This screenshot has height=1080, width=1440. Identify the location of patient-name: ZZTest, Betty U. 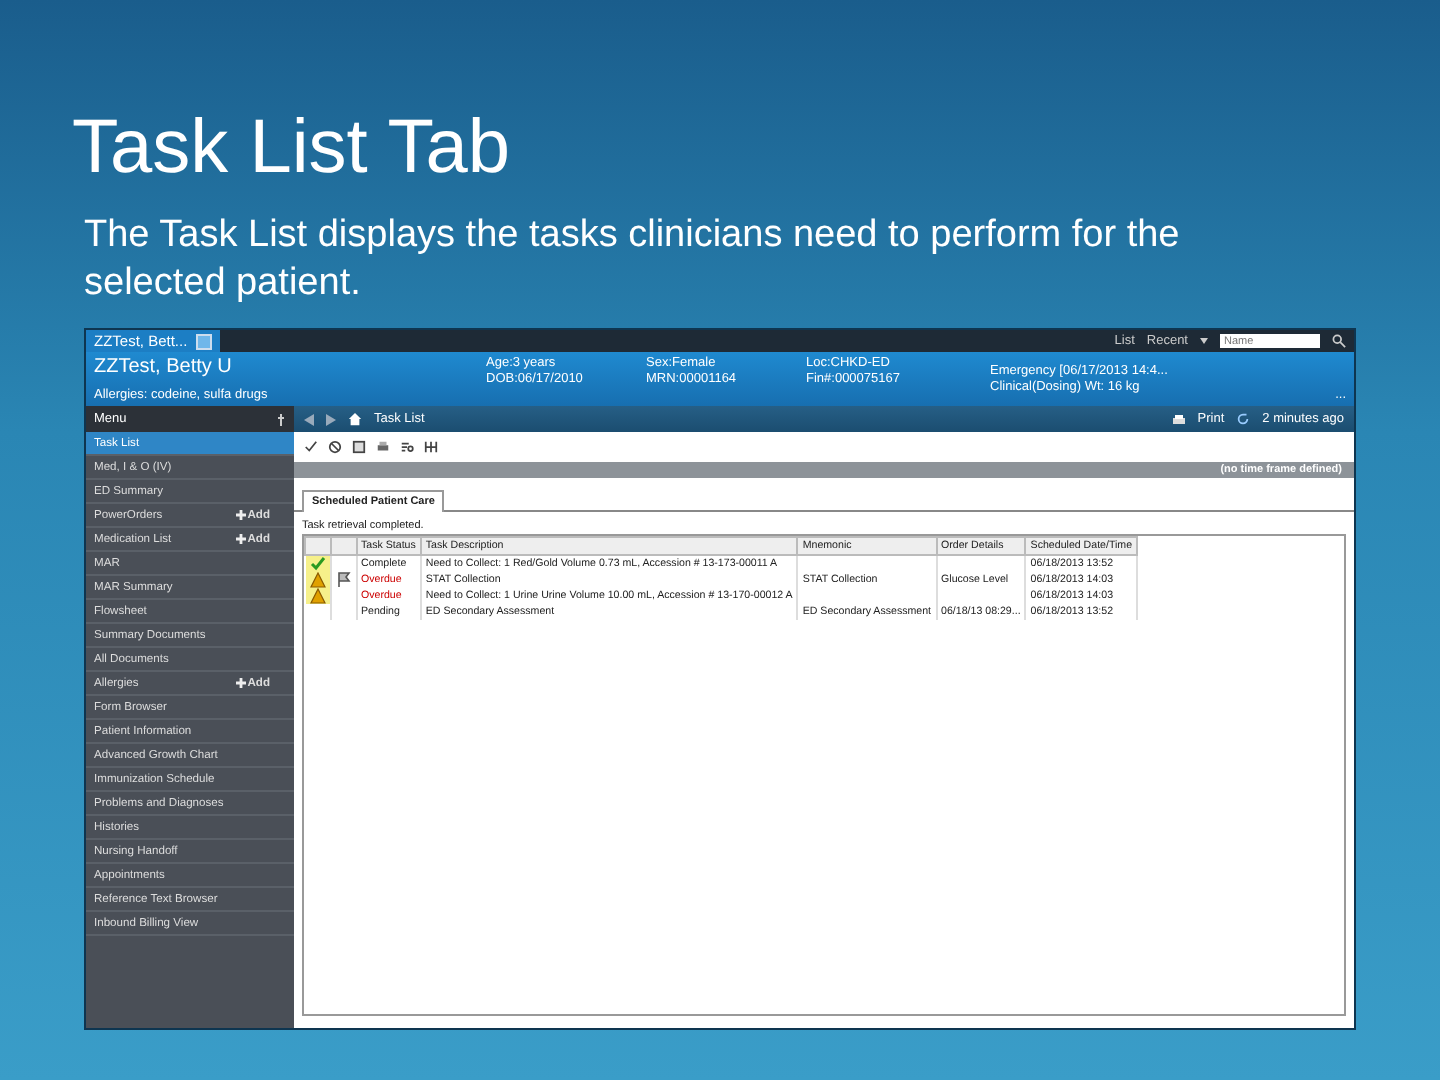
(164, 367).